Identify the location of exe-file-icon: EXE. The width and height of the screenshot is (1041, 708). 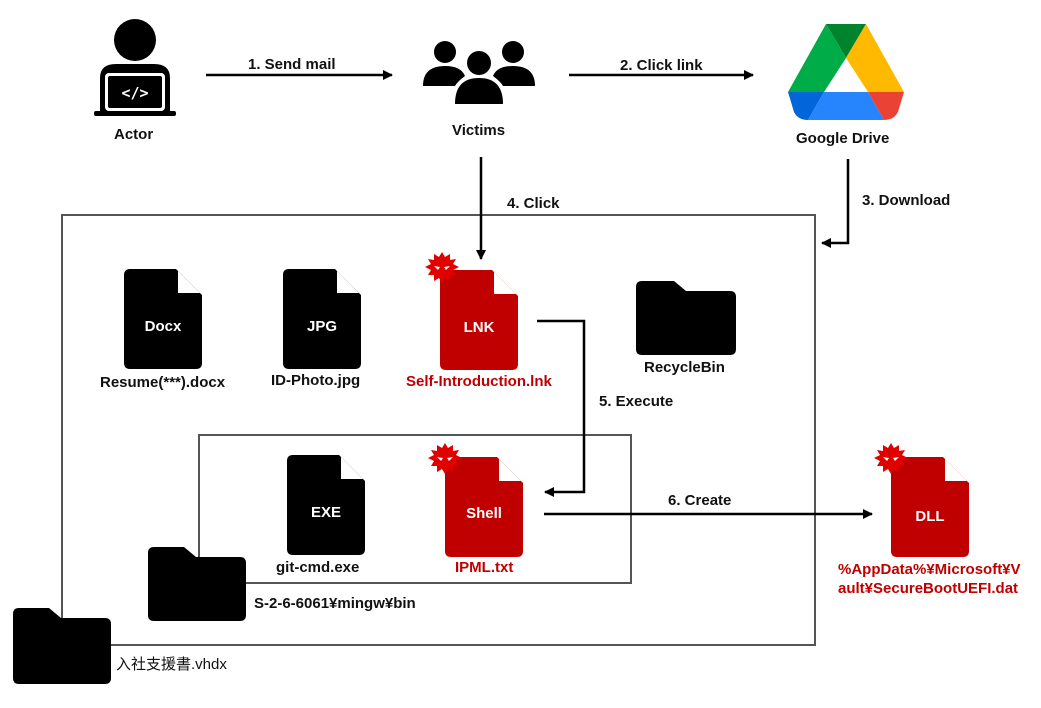
(326, 505).